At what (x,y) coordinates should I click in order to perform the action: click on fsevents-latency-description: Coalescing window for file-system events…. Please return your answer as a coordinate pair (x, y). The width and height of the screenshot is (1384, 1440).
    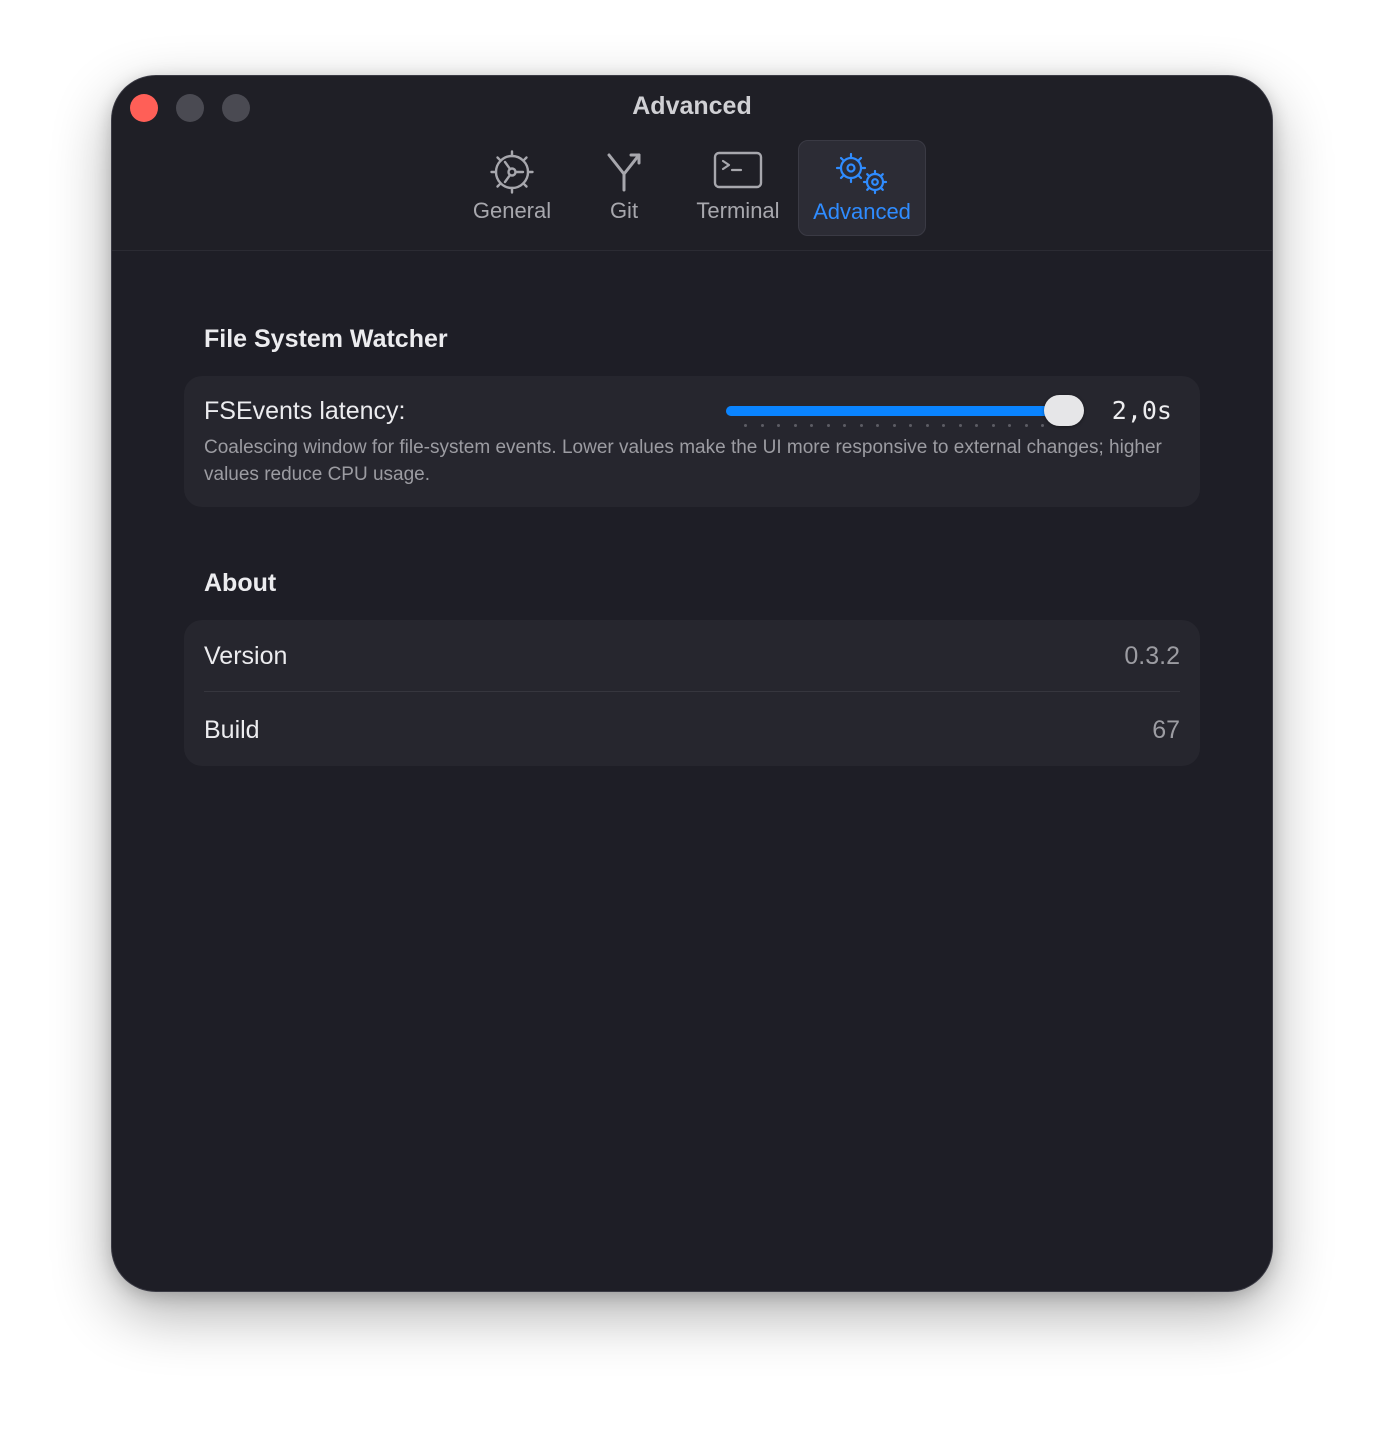
    Looking at the image, I should click on (683, 461).